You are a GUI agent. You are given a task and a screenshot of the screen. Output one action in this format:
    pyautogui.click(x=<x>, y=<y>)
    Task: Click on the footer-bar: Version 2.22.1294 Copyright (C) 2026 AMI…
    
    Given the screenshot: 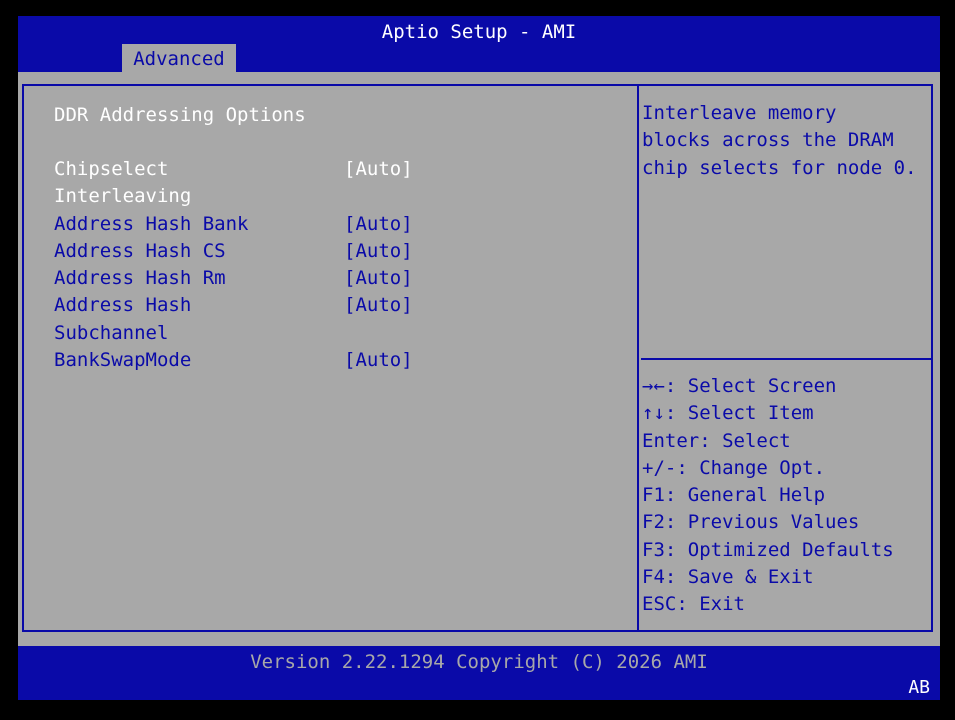 What is the action you would take?
    pyautogui.click(x=479, y=673)
    